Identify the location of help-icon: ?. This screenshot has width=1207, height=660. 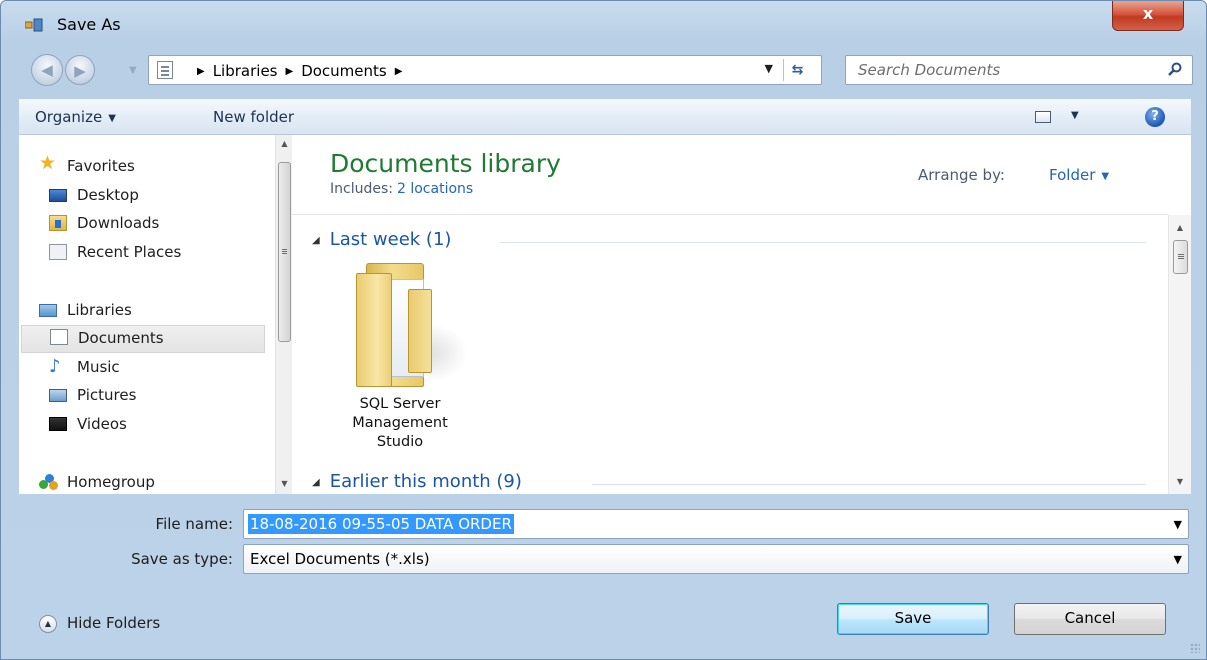
(1155, 117).